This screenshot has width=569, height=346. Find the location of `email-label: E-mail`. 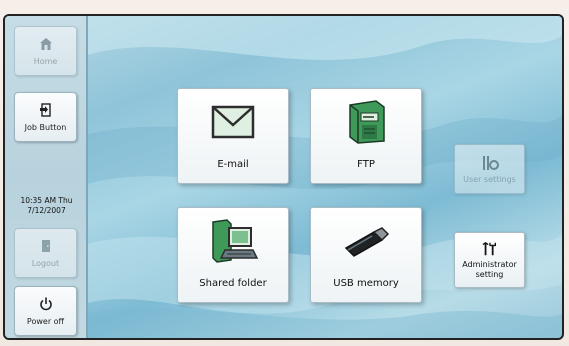

email-label: E-mail is located at coordinates (233, 164).